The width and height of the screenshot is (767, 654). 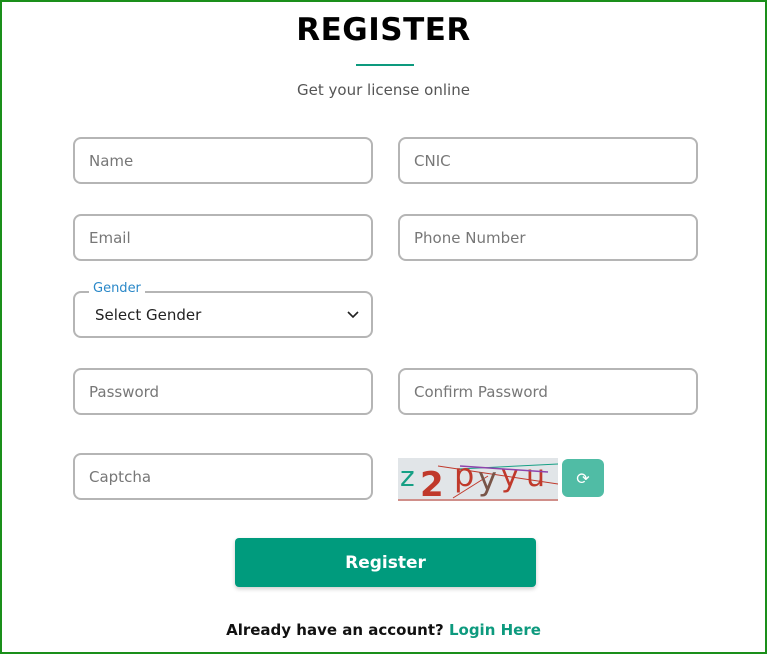 What do you see at coordinates (148, 314) in the screenshot?
I see `gender-select-value: Select Gender` at bounding box center [148, 314].